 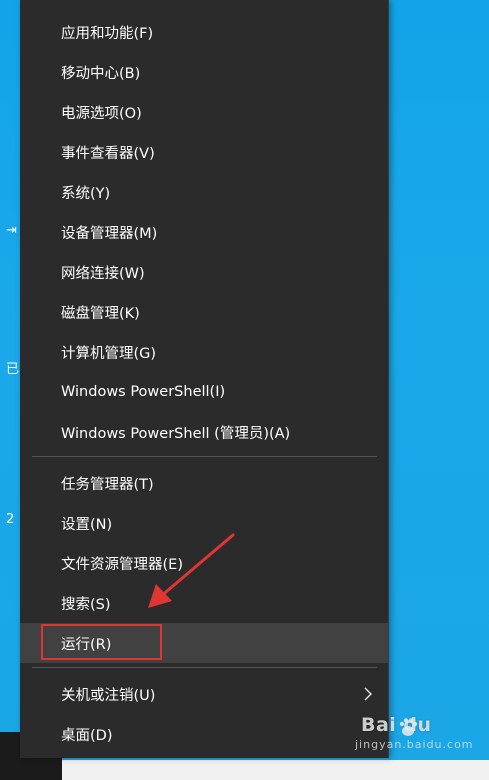 What do you see at coordinates (108, 153) in the screenshot?
I see `menu-item-label: 事件查看器(V)` at bounding box center [108, 153].